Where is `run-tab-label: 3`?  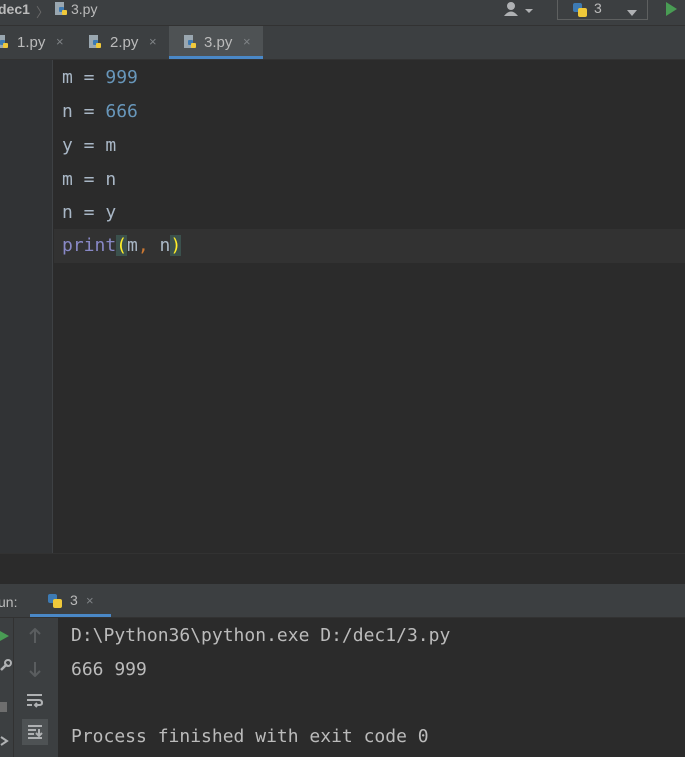
run-tab-label: 3 is located at coordinates (74, 600).